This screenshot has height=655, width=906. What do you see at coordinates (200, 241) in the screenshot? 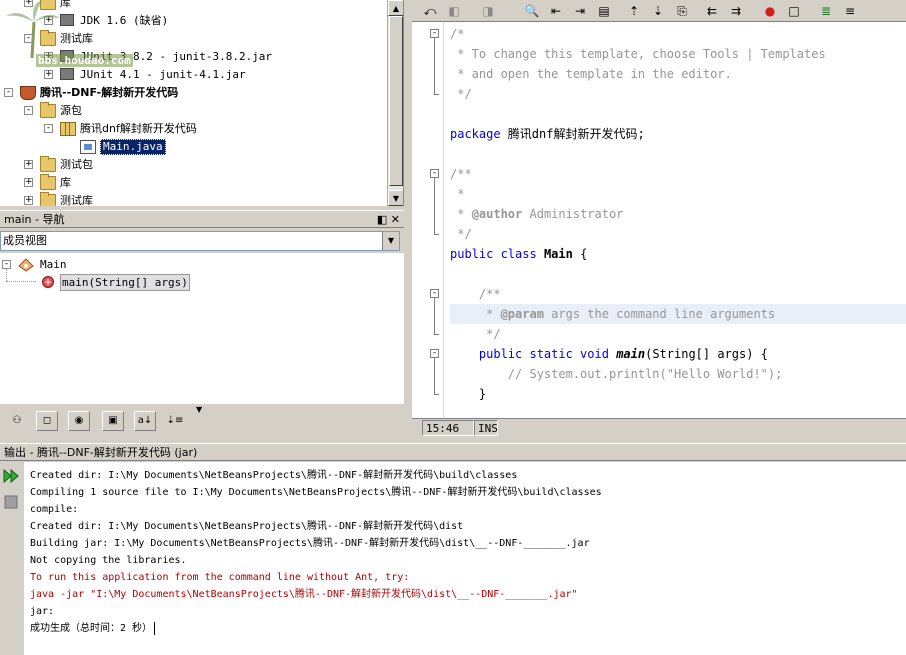
I see `member-view-select: 成员视图 ▼` at bounding box center [200, 241].